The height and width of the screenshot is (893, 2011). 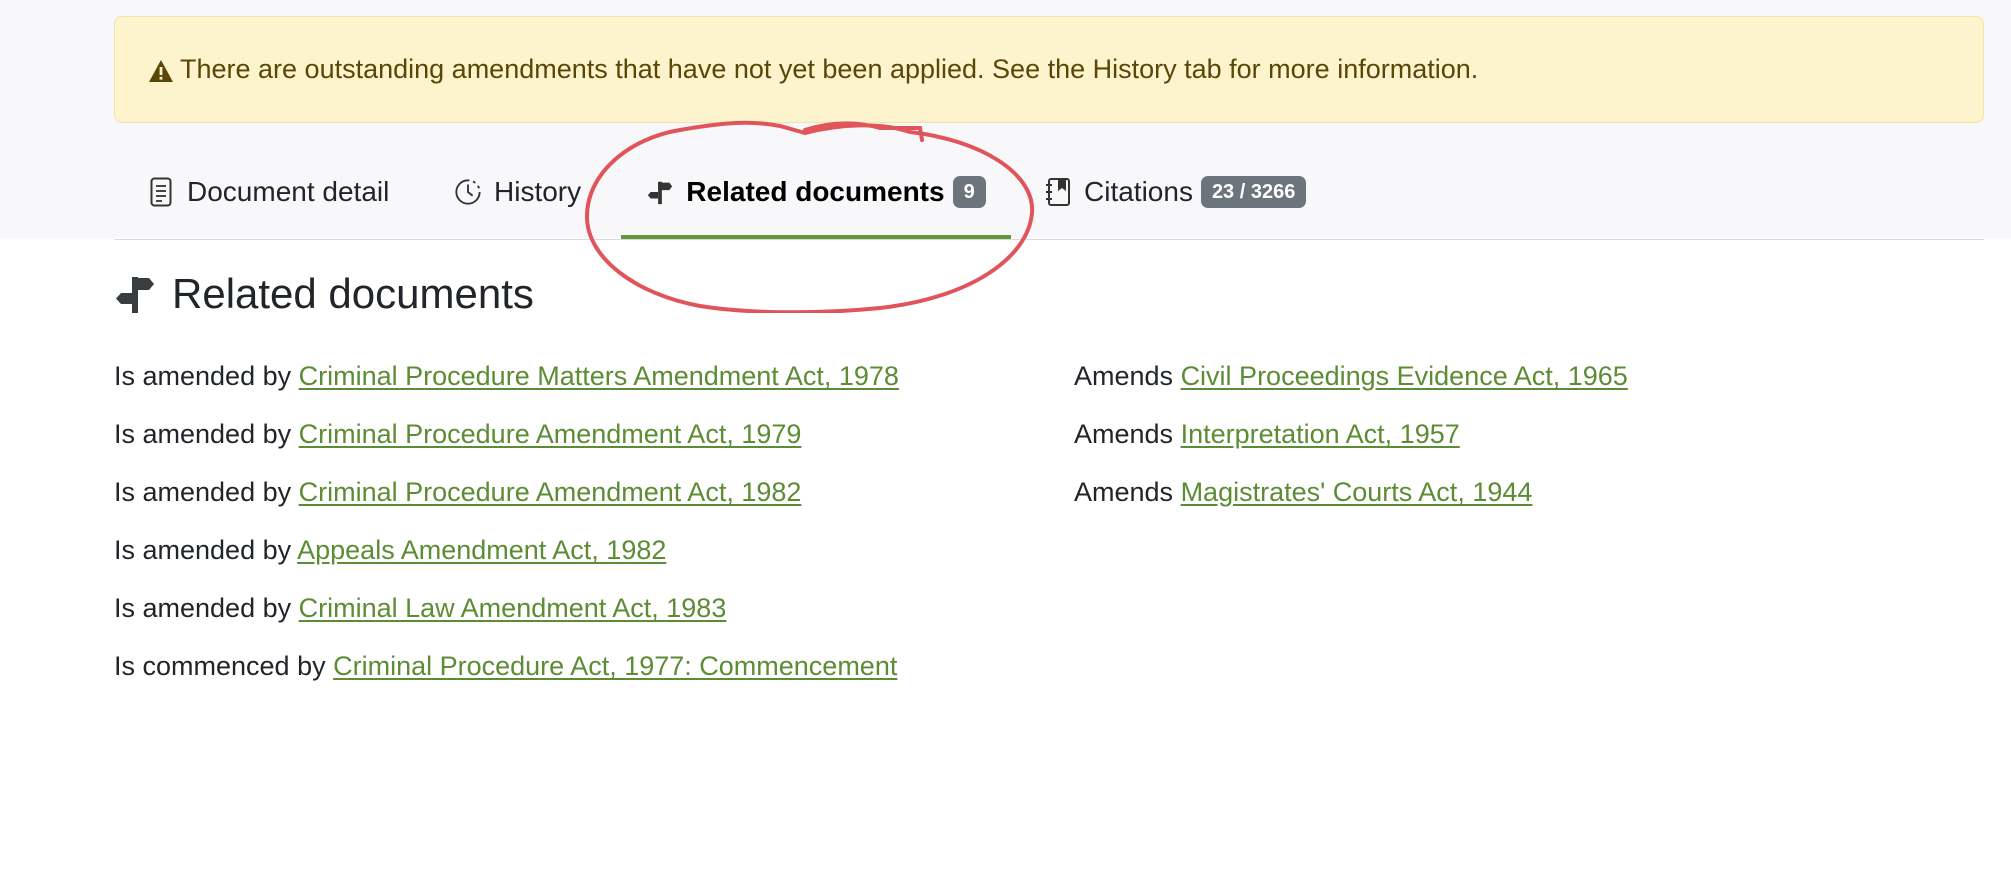 What do you see at coordinates (1357, 492) in the screenshot?
I see `related-document-link: Magistrates' Courts Act, 1944` at bounding box center [1357, 492].